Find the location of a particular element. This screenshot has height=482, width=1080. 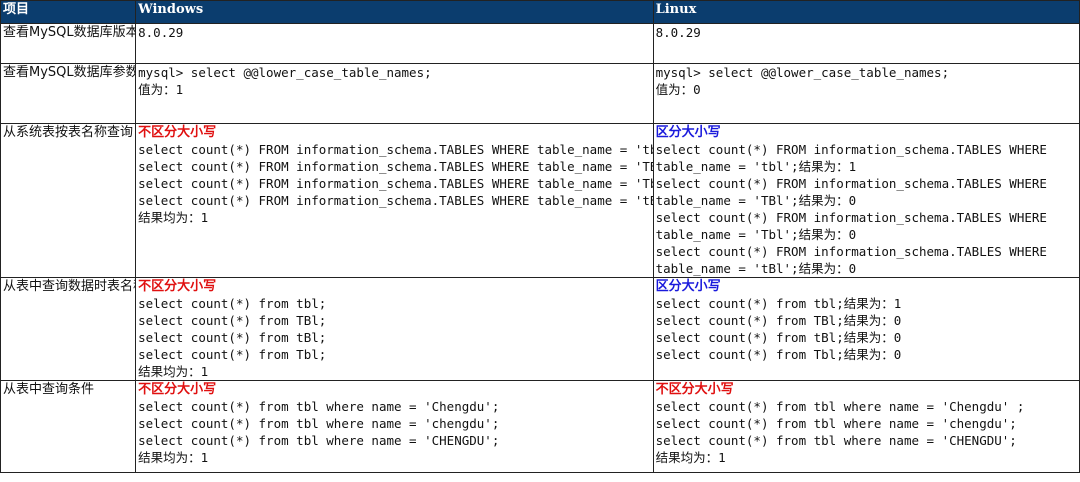

row-label: 从系统表按表名称查询 is located at coordinates (68, 200).